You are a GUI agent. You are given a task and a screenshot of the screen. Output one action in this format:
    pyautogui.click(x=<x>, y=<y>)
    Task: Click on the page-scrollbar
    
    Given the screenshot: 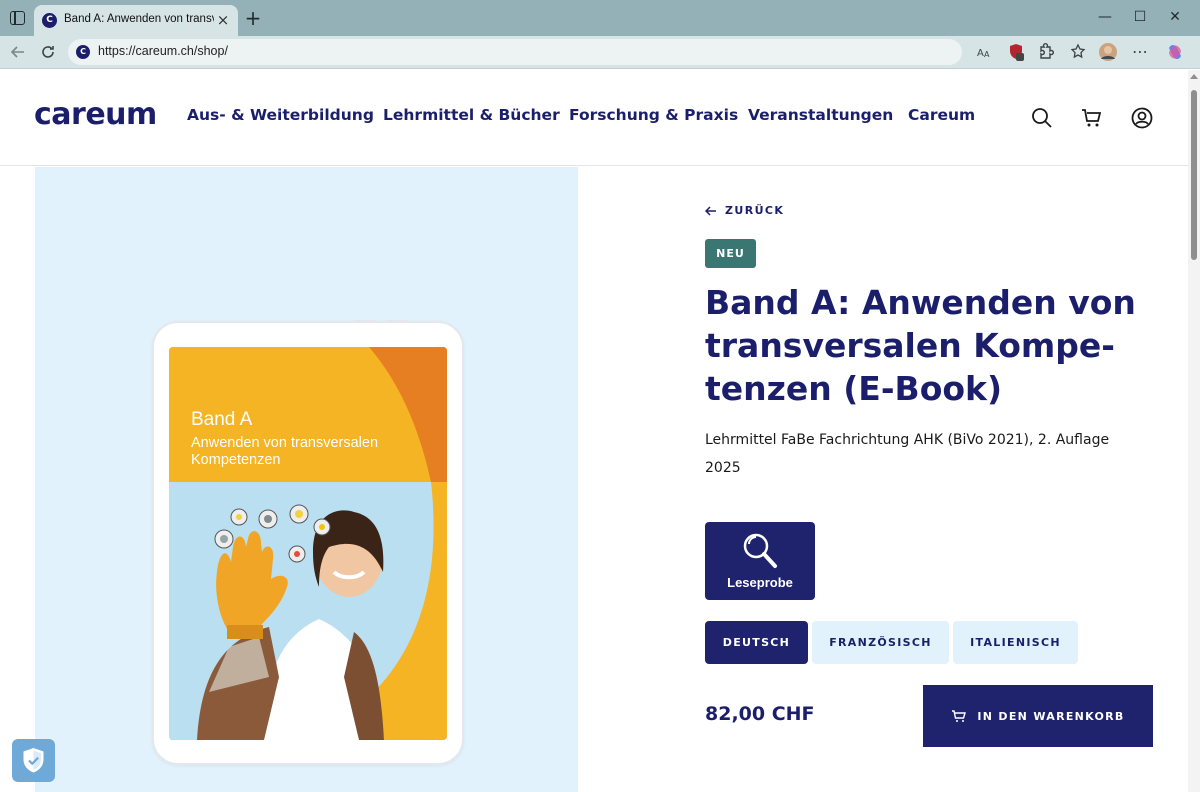 What is the action you would take?
    pyautogui.click(x=1194, y=431)
    